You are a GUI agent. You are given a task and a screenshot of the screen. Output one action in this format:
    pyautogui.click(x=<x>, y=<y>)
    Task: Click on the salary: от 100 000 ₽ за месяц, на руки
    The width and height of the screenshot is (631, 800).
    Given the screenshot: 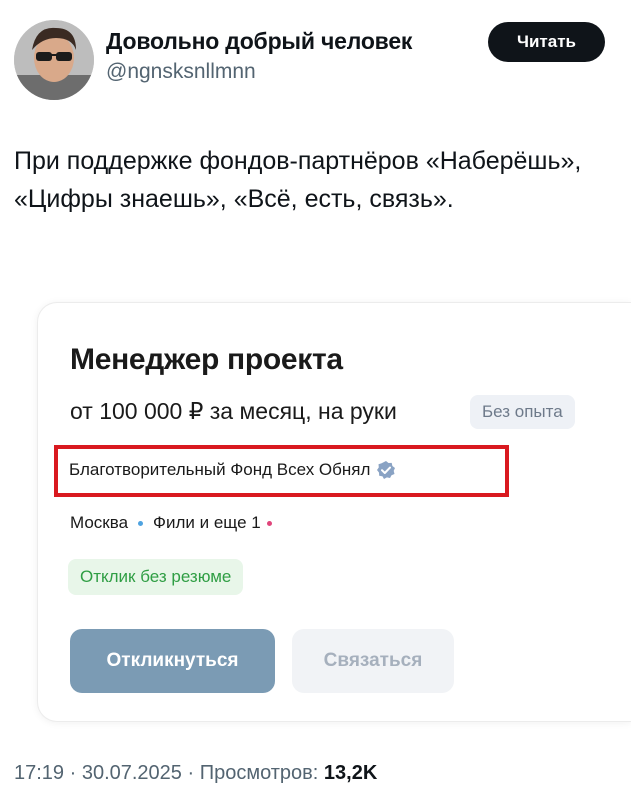 What is the action you would take?
    pyautogui.click(x=233, y=411)
    